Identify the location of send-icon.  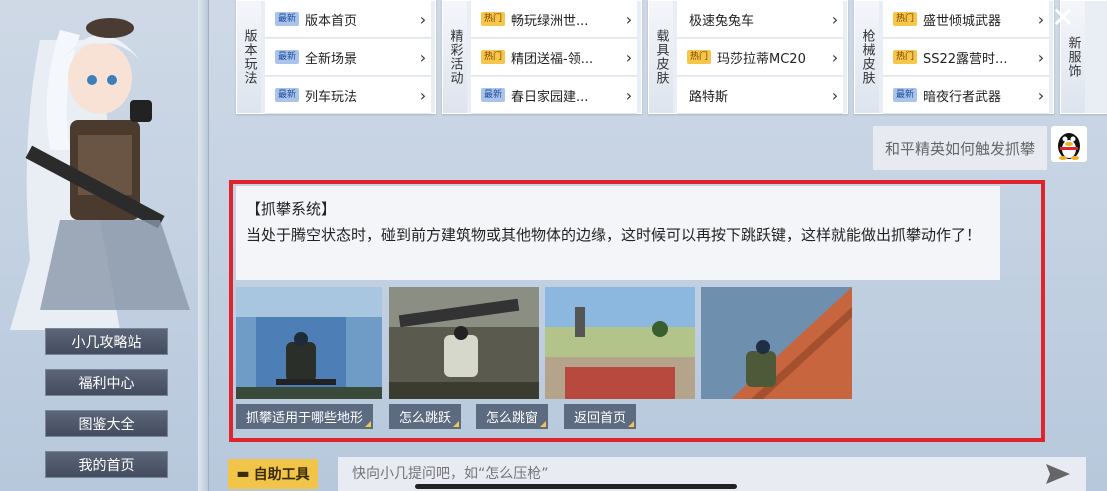
(1058, 474).